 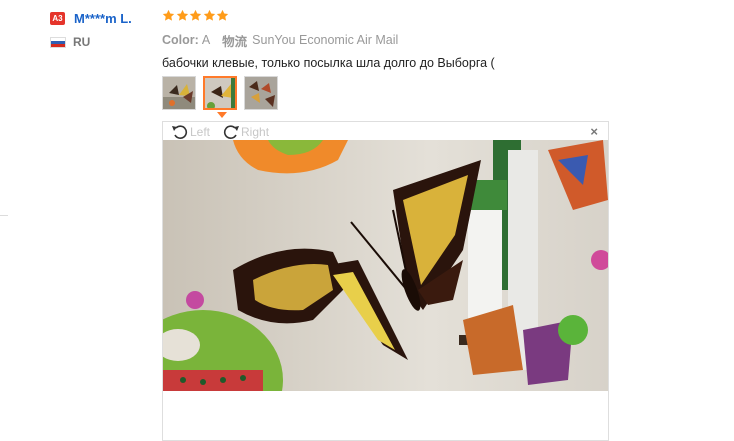 What do you see at coordinates (57, 18) in the screenshot?
I see `user-level-badge: A3` at bounding box center [57, 18].